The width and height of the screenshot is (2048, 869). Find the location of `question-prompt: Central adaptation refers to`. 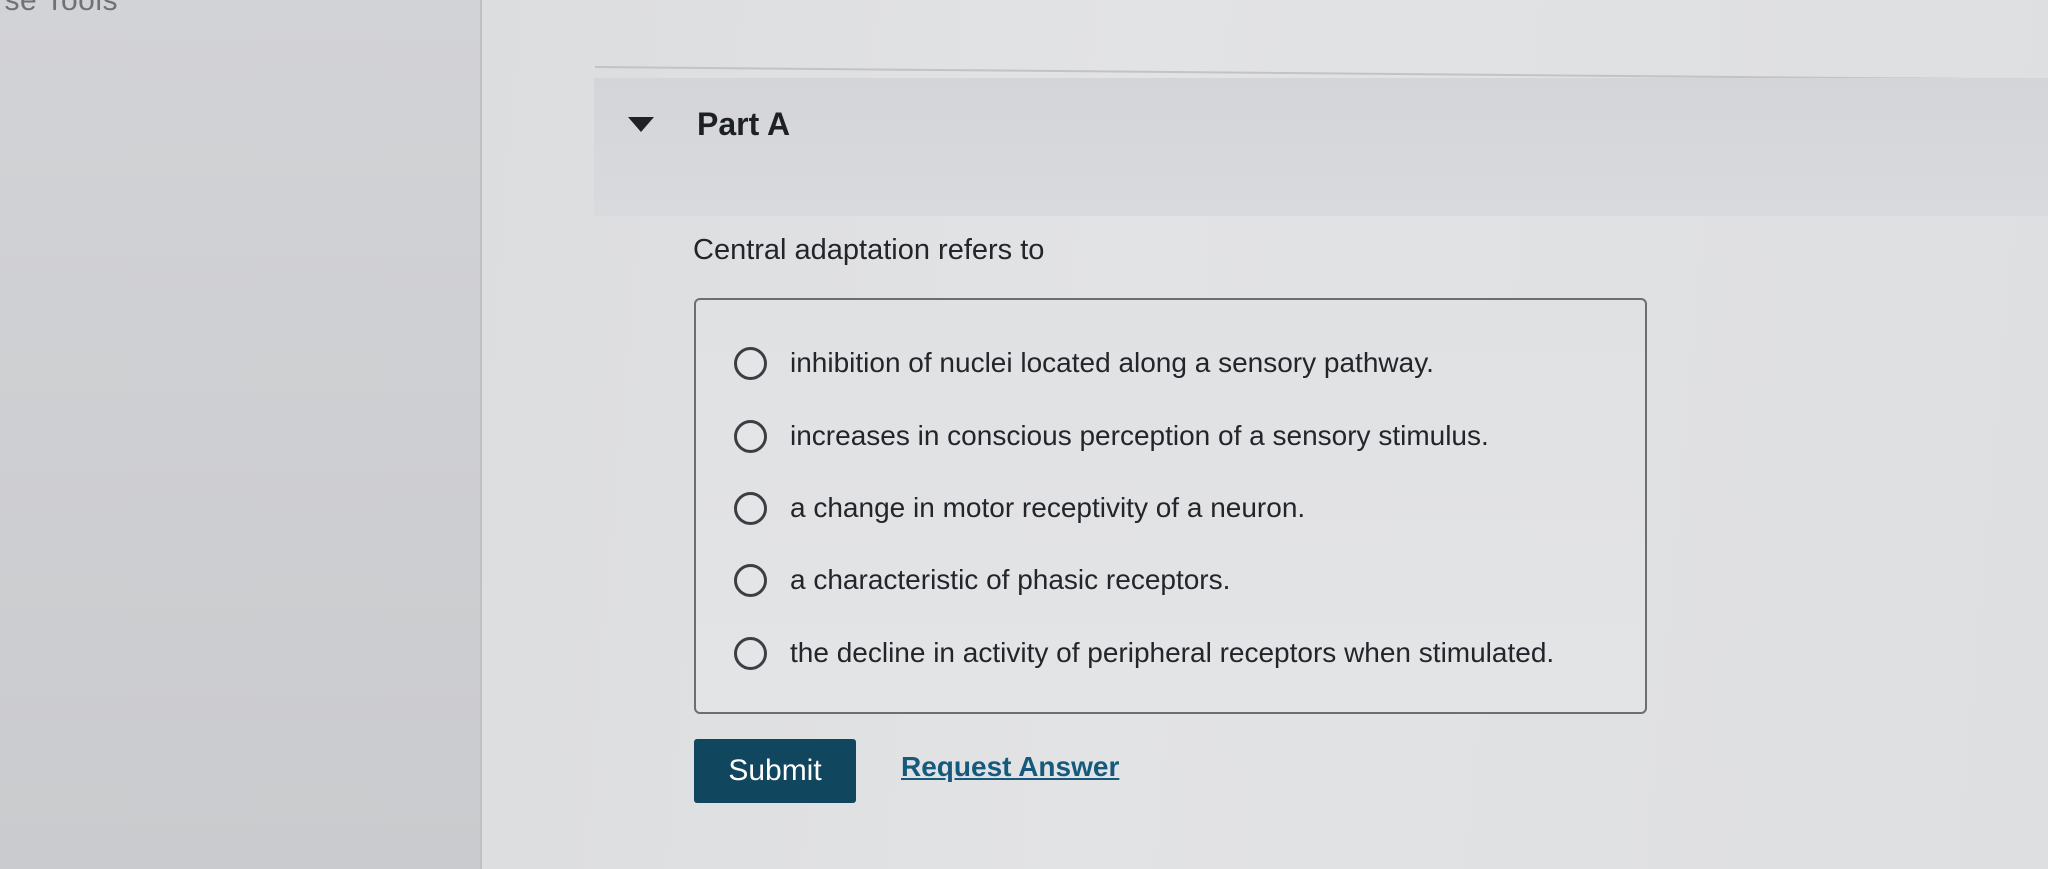

question-prompt: Central adaptation refers to is located at coordinates (869, 250).